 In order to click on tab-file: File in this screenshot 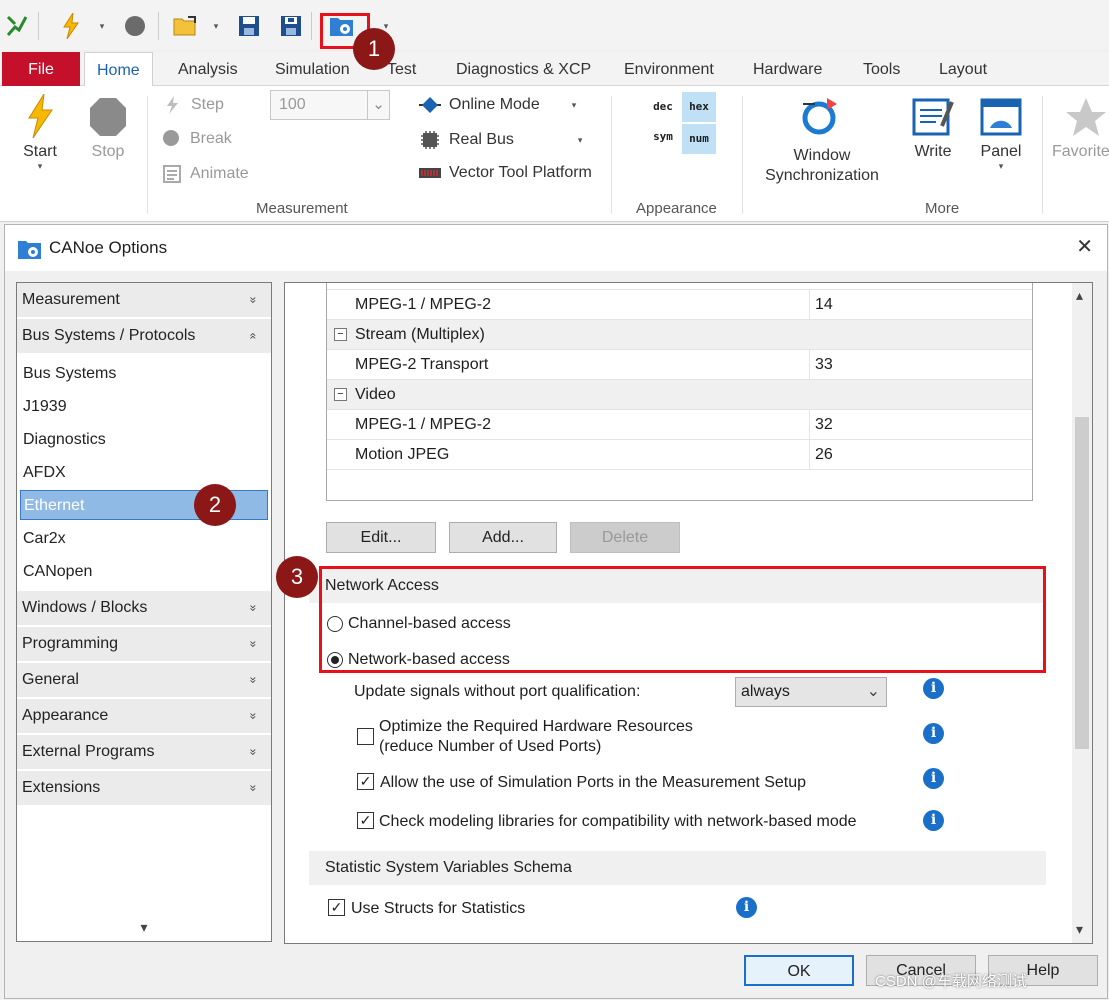, I will do `click(41, 69)`.